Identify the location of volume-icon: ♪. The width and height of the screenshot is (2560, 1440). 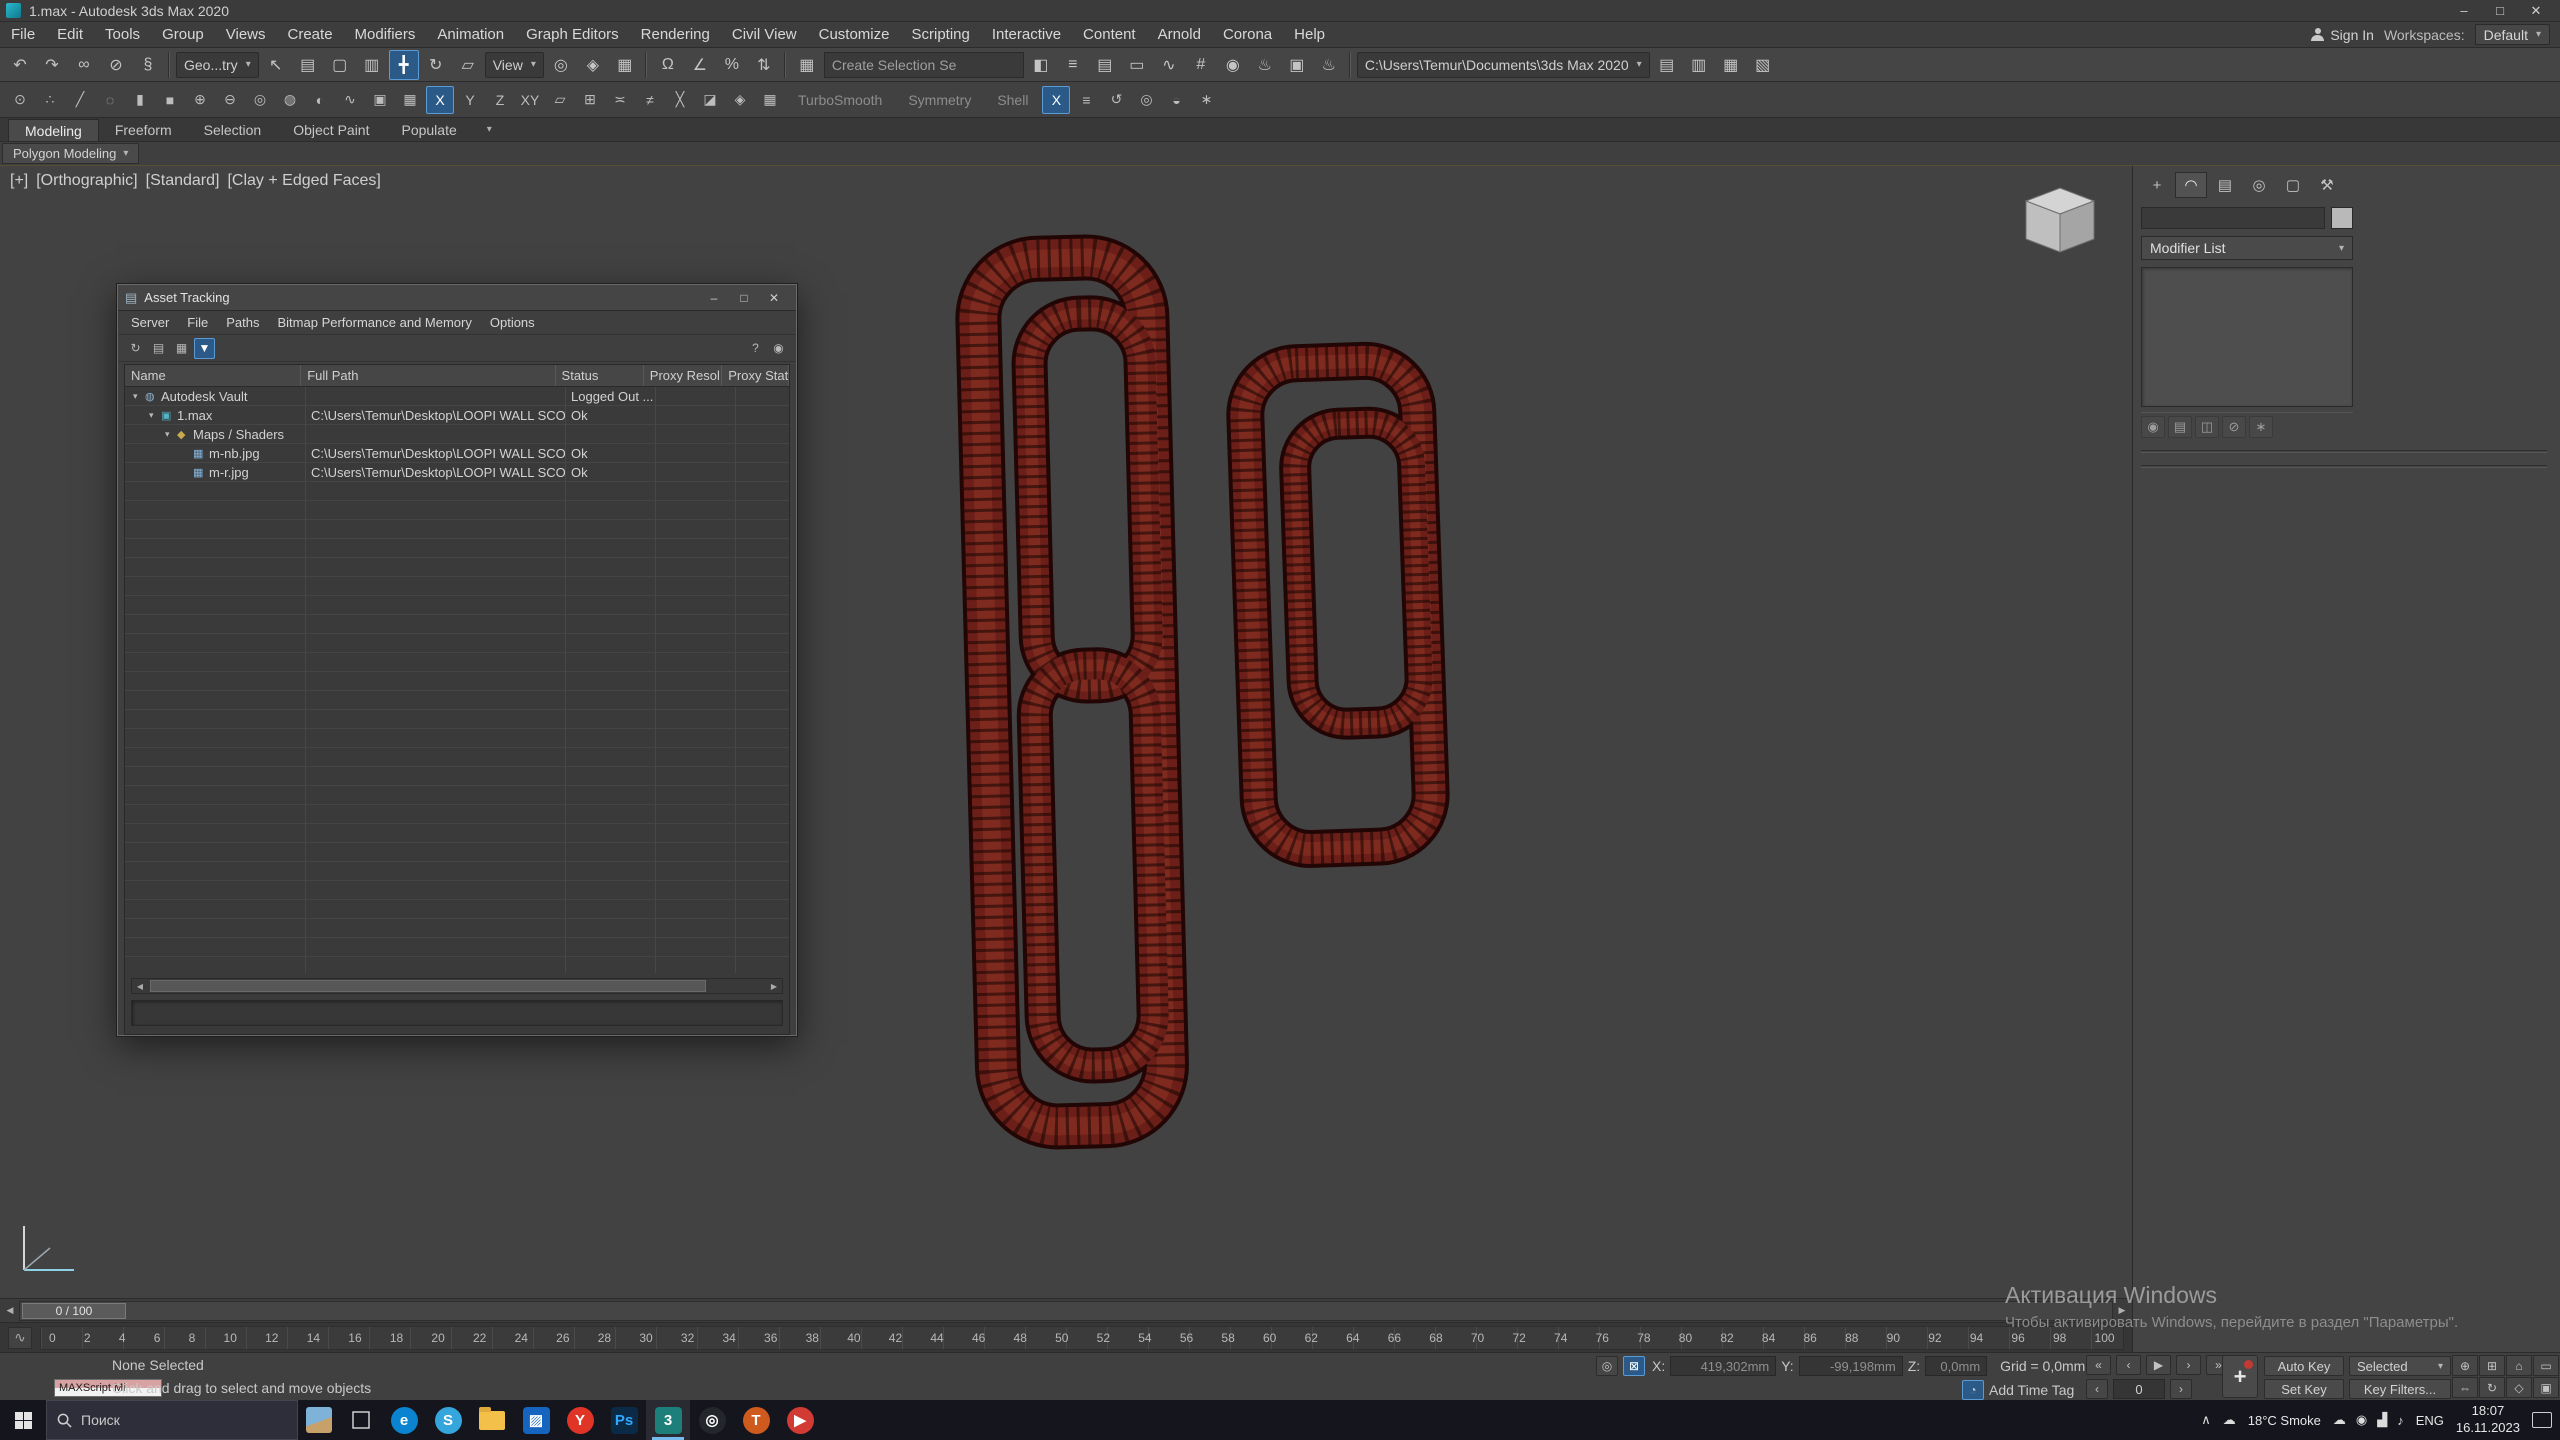
(2400, 1420).